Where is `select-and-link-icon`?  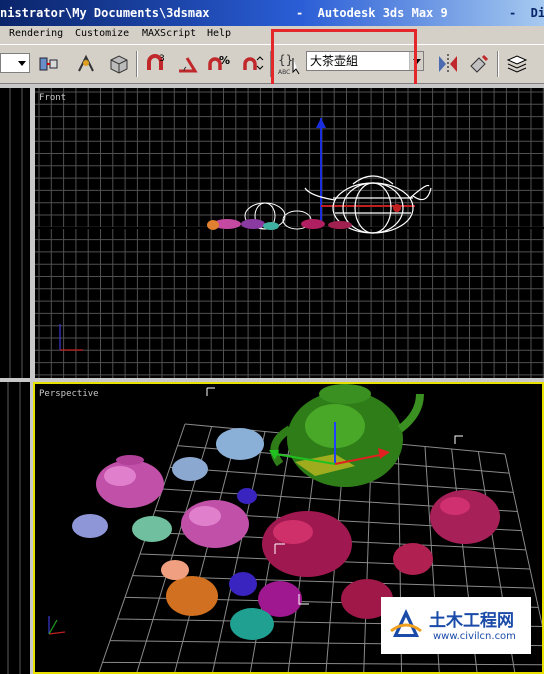
select-and-link-icon is located at coordinates (49, 64).